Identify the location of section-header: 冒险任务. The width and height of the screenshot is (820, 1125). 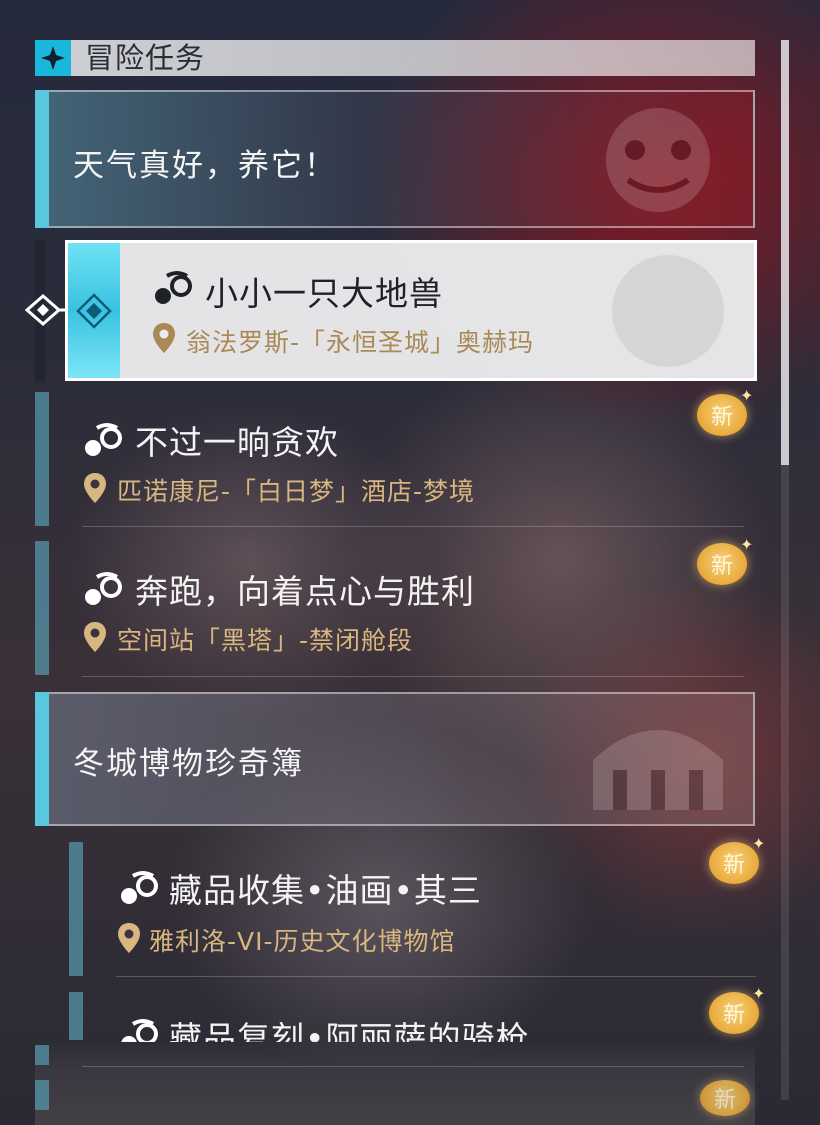
(395, 58).